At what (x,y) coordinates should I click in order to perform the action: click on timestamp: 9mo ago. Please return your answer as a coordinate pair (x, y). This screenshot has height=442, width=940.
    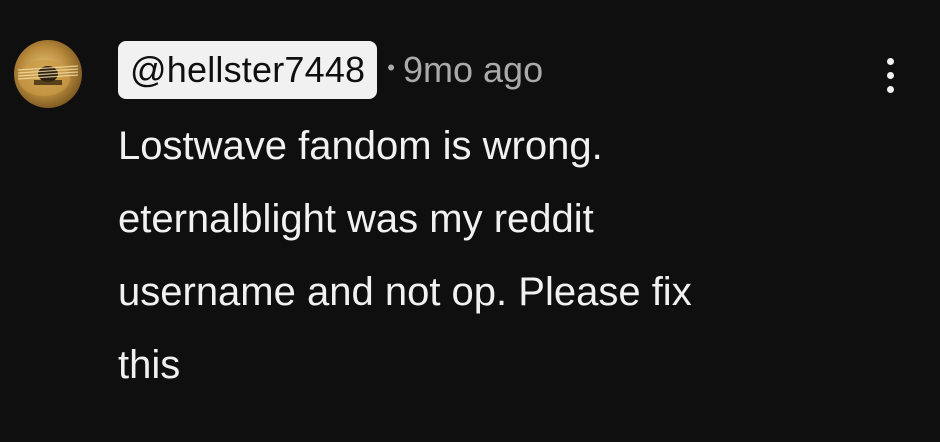
    Looking at the image, I should click on (473, 70).